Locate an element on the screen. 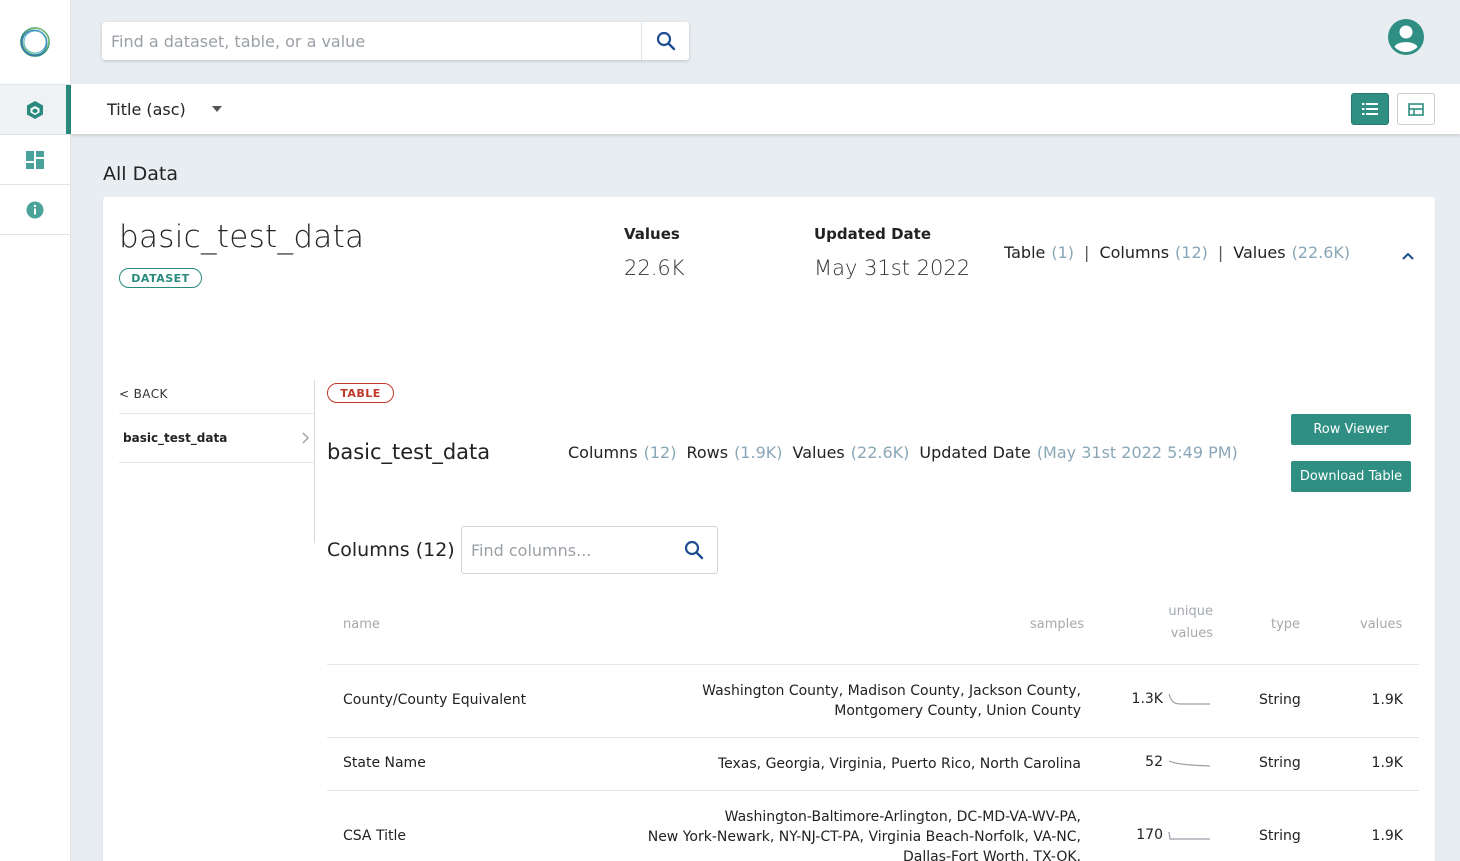 The height and width of the screenshot is (861, 1460). user-icon is located at coordinates (1406, 37).